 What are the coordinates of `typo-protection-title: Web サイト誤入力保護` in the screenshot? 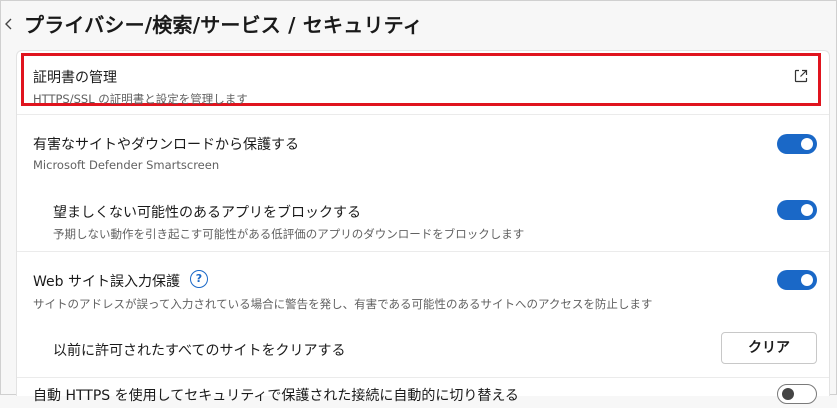 It's located at (106, 282).